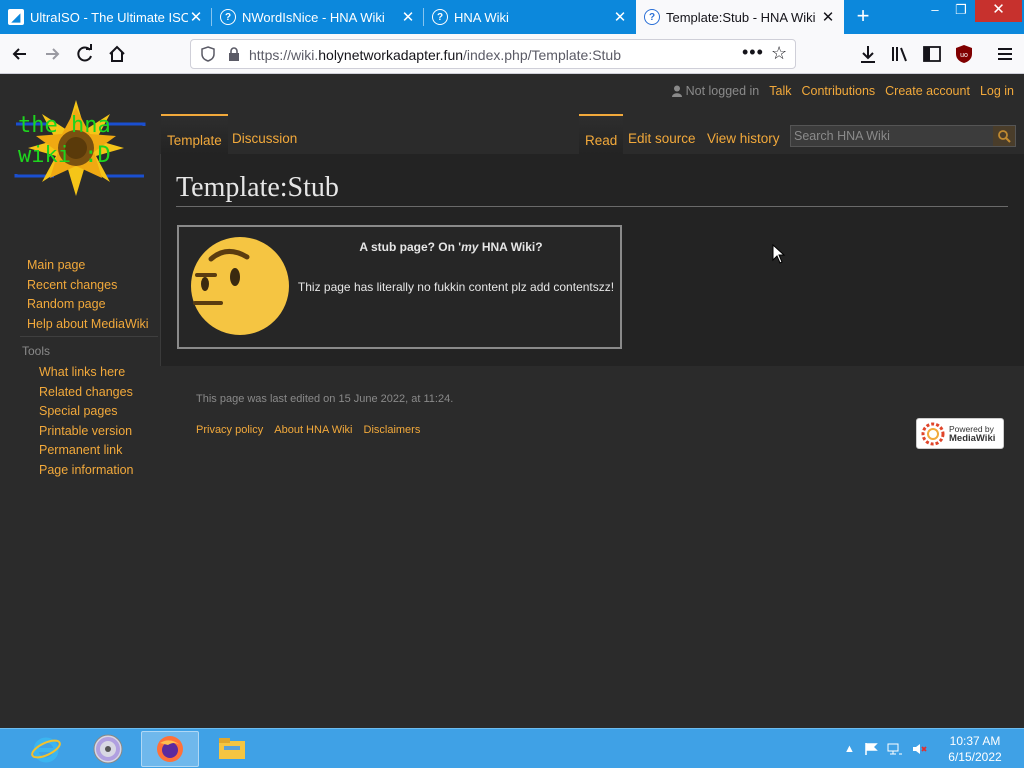 The height and width of the screenshot is (768, 1024). Describe the element at coordinates (234, 54) in the screenshot. I see `lock-icon` at that location.